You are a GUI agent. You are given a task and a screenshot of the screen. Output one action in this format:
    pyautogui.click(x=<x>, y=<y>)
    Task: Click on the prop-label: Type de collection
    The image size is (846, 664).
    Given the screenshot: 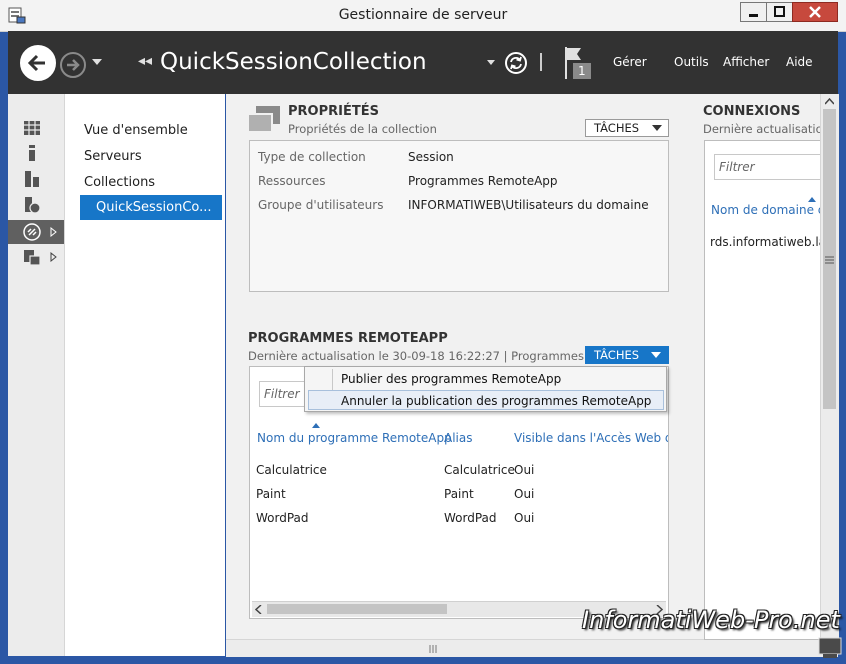 What is the action you would take?
    pyautogui.click(x=312, y=157)
    